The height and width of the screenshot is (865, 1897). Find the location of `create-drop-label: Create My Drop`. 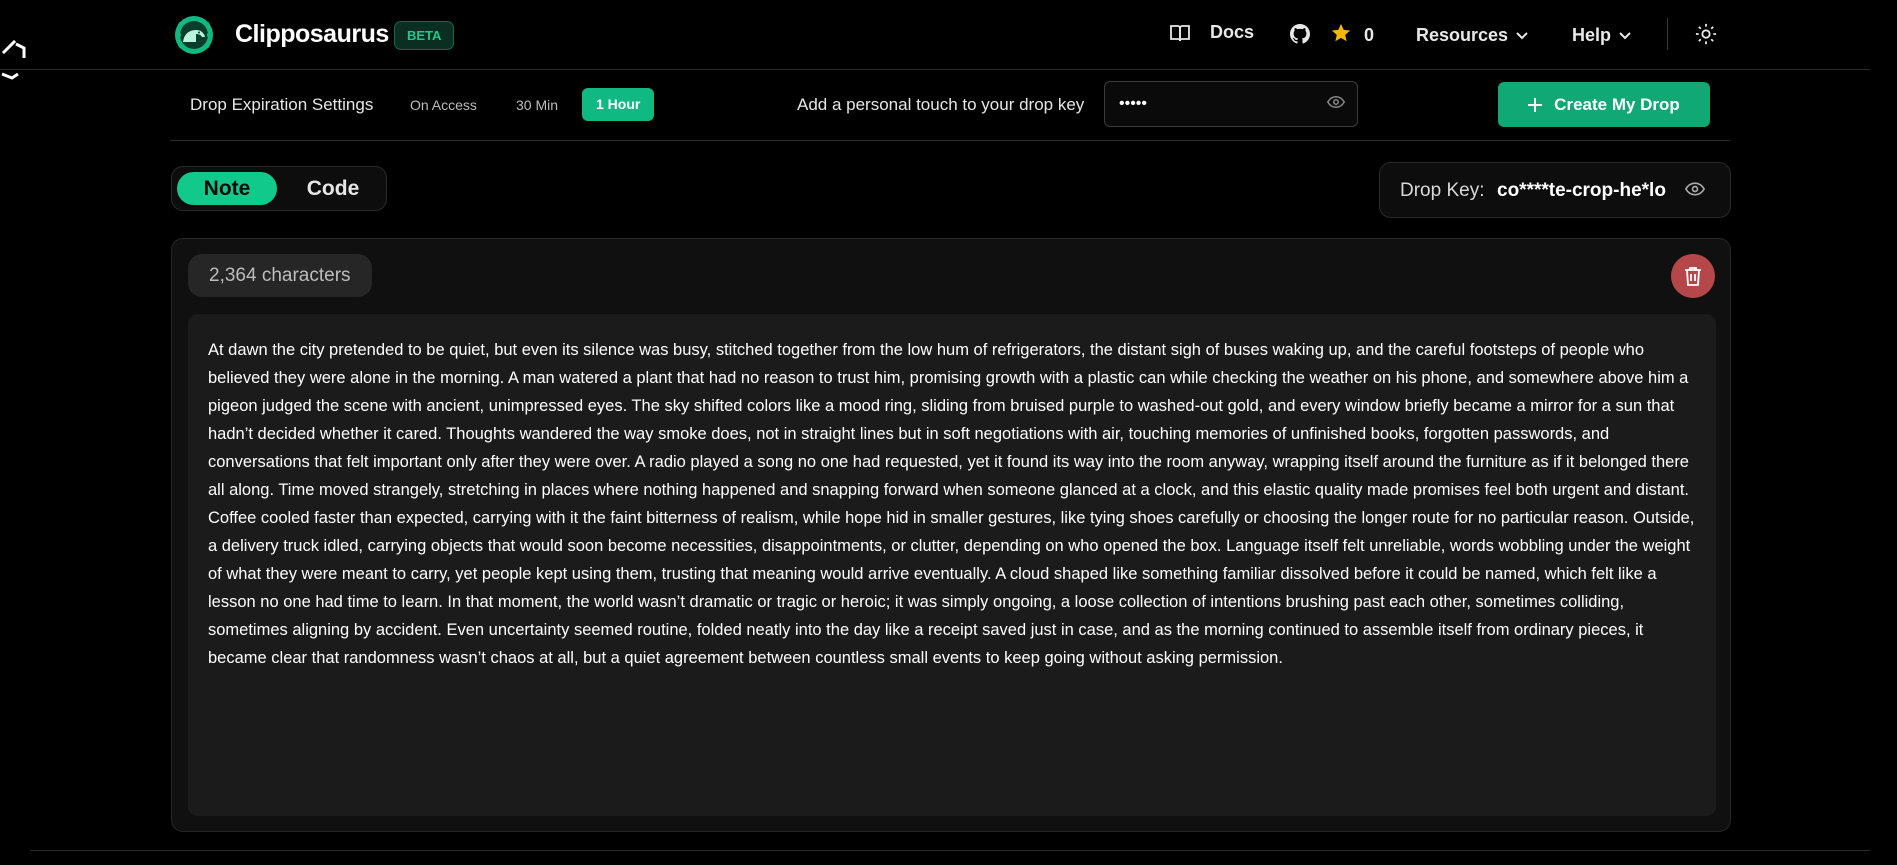

create-drop-label: Create My Drop is located at coordinates (1617, 104).